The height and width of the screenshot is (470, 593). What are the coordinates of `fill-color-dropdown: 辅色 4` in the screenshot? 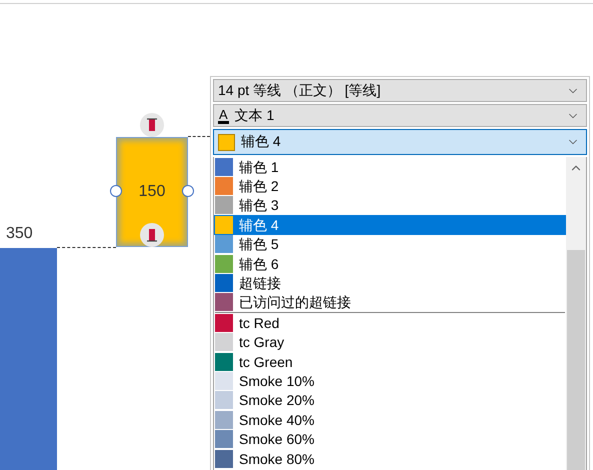 It's located at (400, 142).